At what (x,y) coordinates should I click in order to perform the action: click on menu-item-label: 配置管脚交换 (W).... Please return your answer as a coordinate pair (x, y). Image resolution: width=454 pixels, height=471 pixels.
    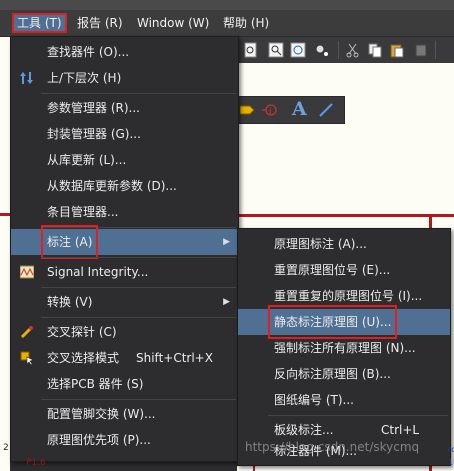
    Looking at the image, I should click on (101, 414).